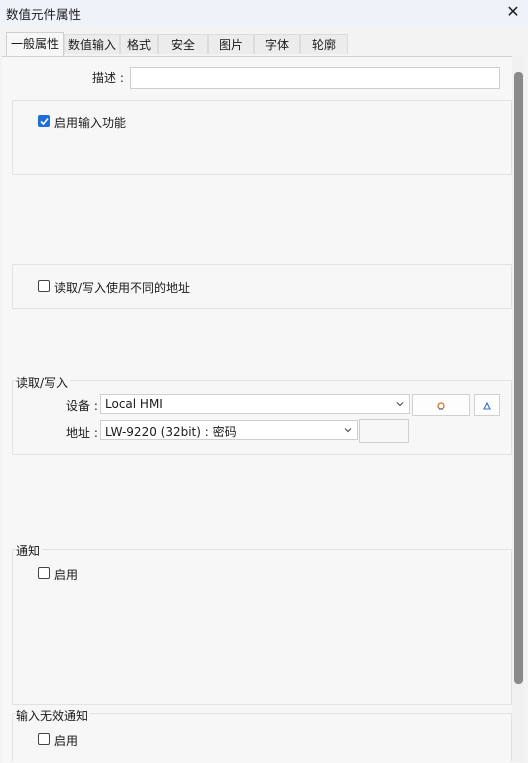 The image size is (528, 763). Describe the element at coordinates (44, 739) in the screenshot. I see `invalid-notify-enable-checkbox` at that location.